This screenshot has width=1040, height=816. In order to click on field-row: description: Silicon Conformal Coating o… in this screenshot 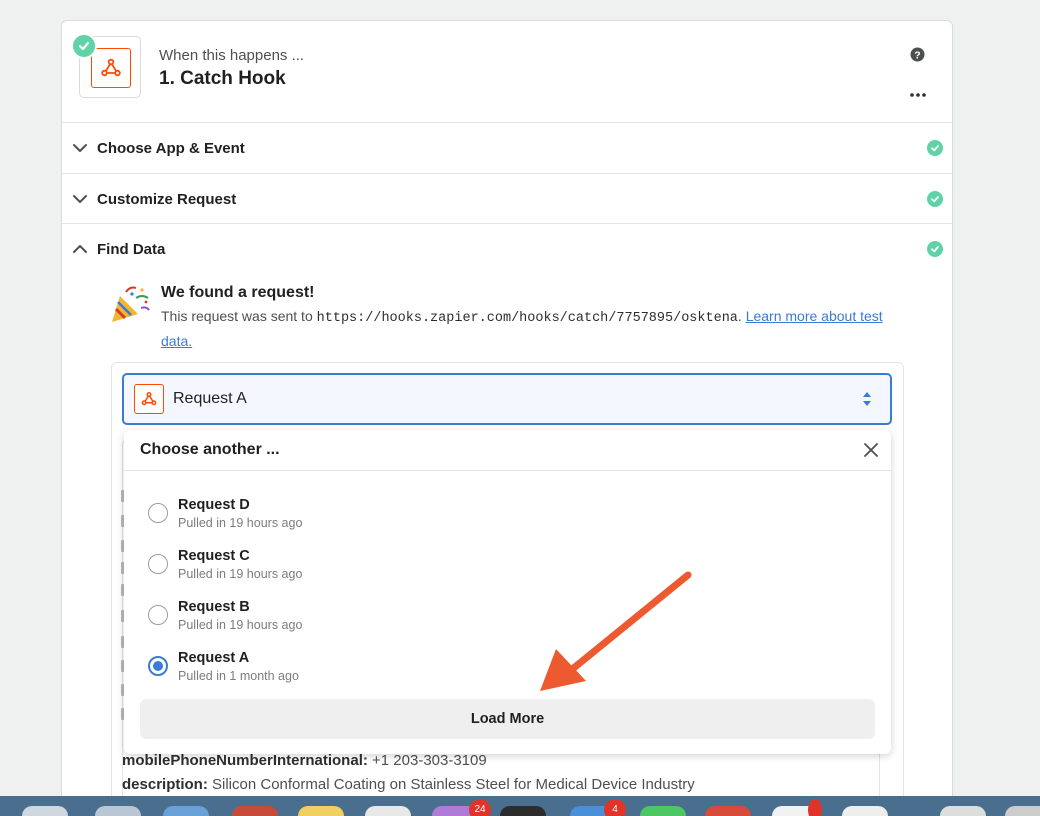, I will do `click(408, 784)`.